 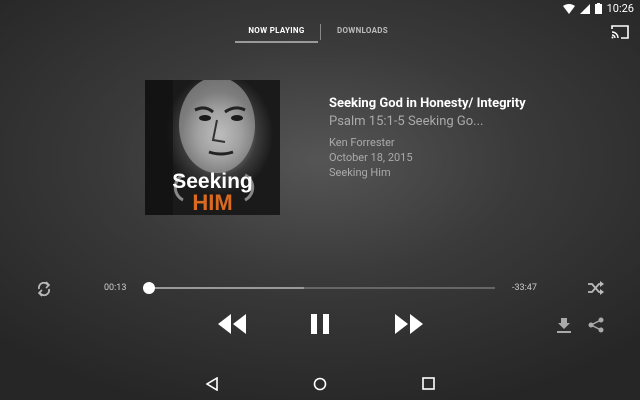 I want to click on download-icon, so click(x=564, y=325).